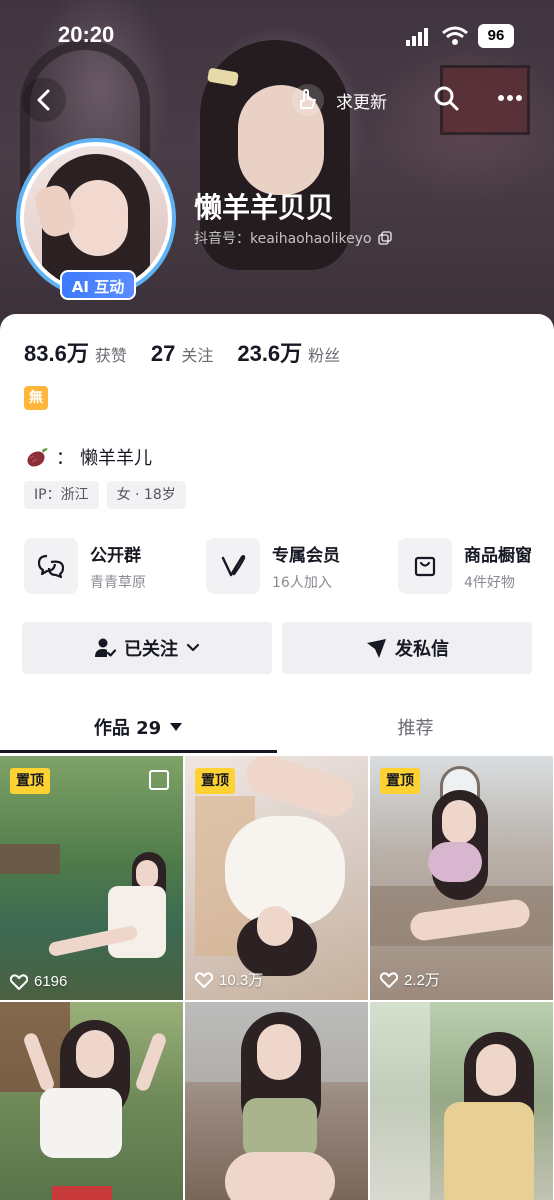  Describe the element at coordinates (127, 728) in the screenshot. I see `tab-works-label: 作品 29` at that location.